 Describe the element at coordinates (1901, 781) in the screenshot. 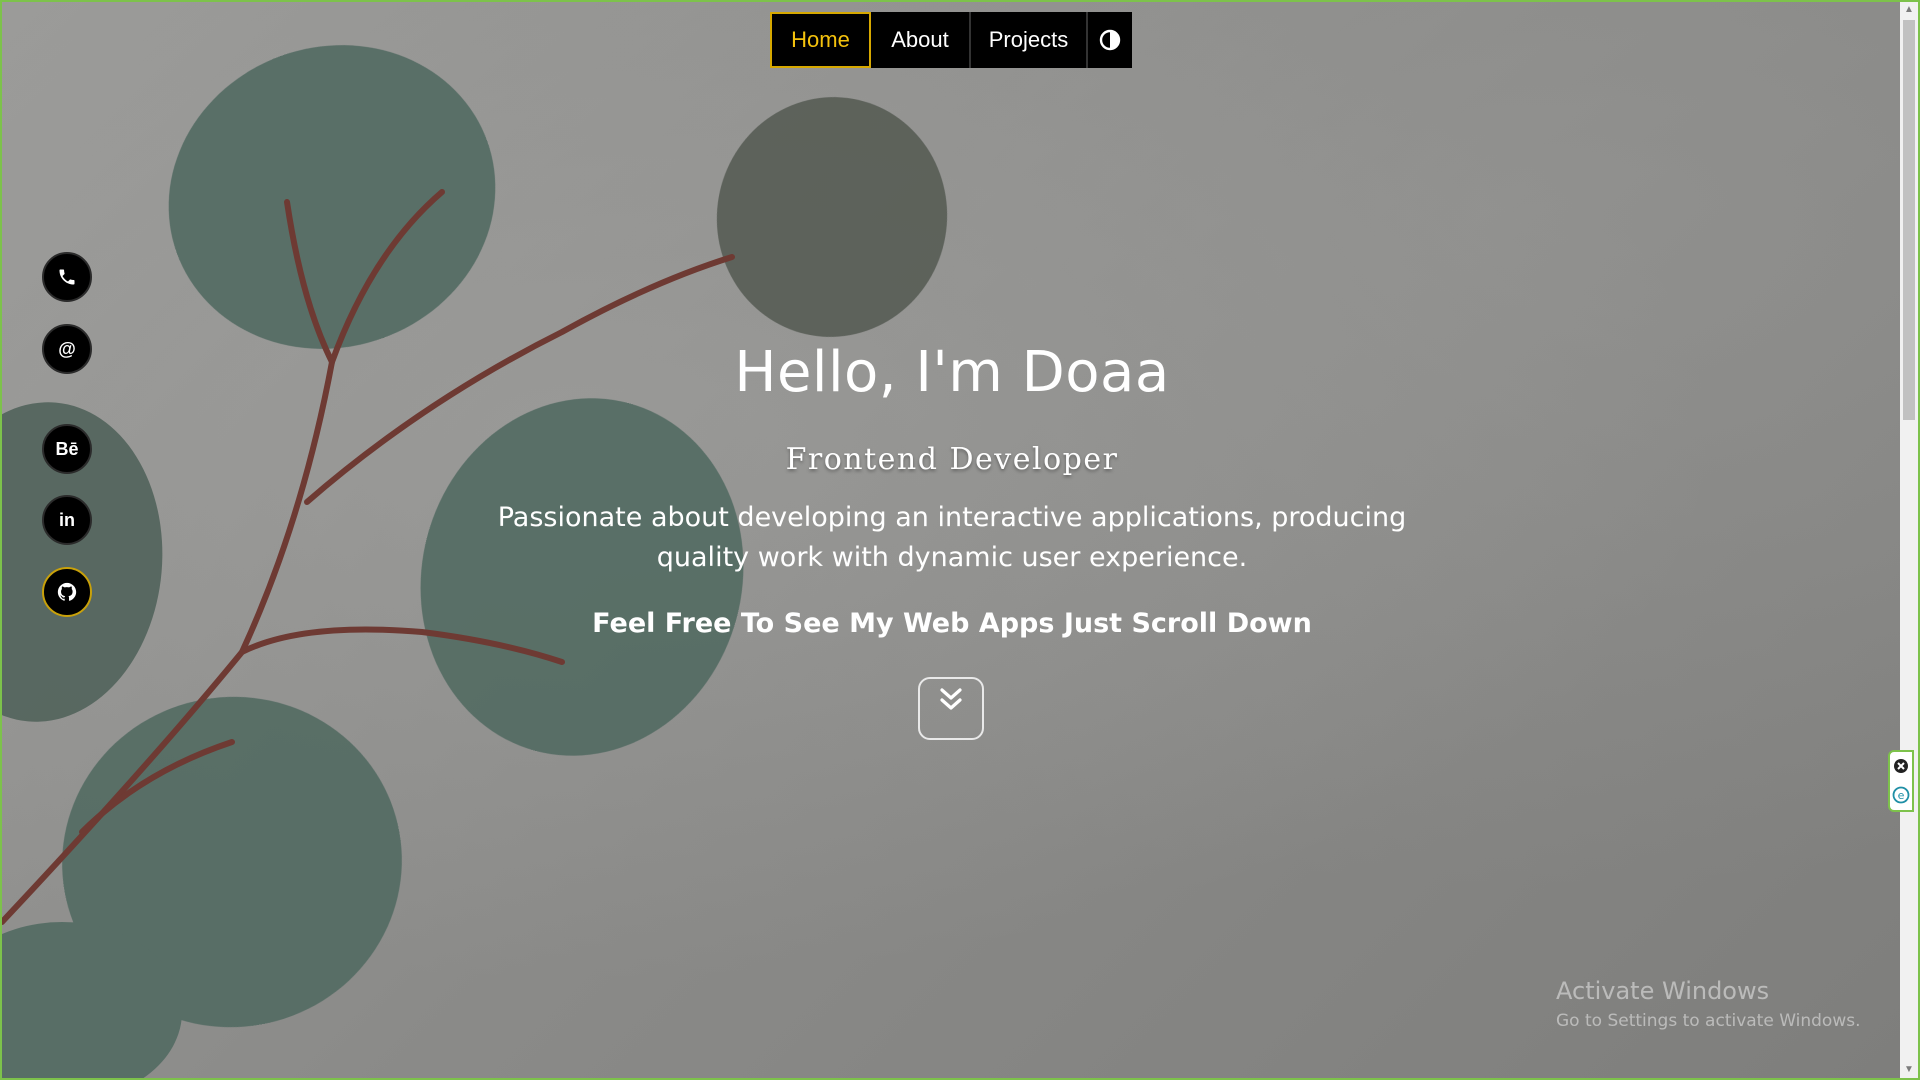

I see `extension-side-widget: e` at that location.